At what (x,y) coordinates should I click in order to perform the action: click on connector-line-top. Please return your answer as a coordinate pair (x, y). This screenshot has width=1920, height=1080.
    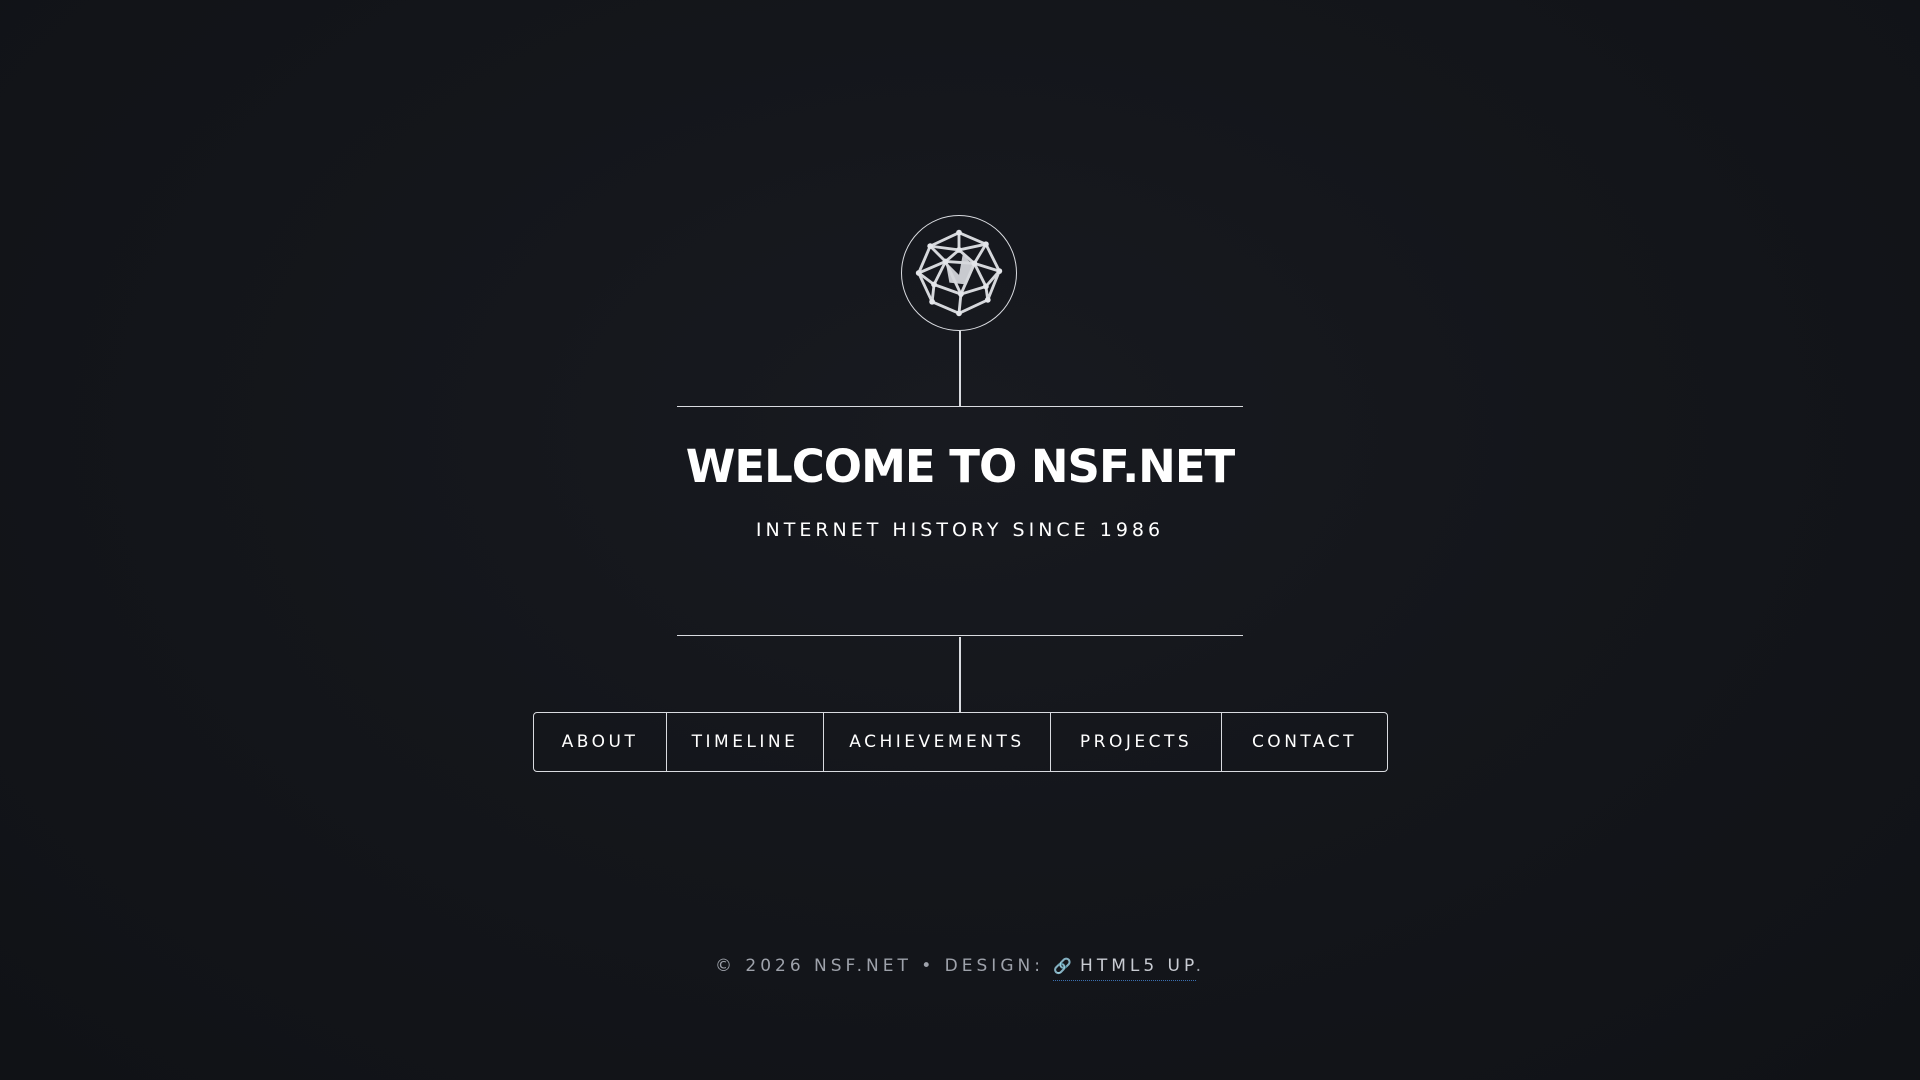
    Looking at the image, I should click on (960, 368).